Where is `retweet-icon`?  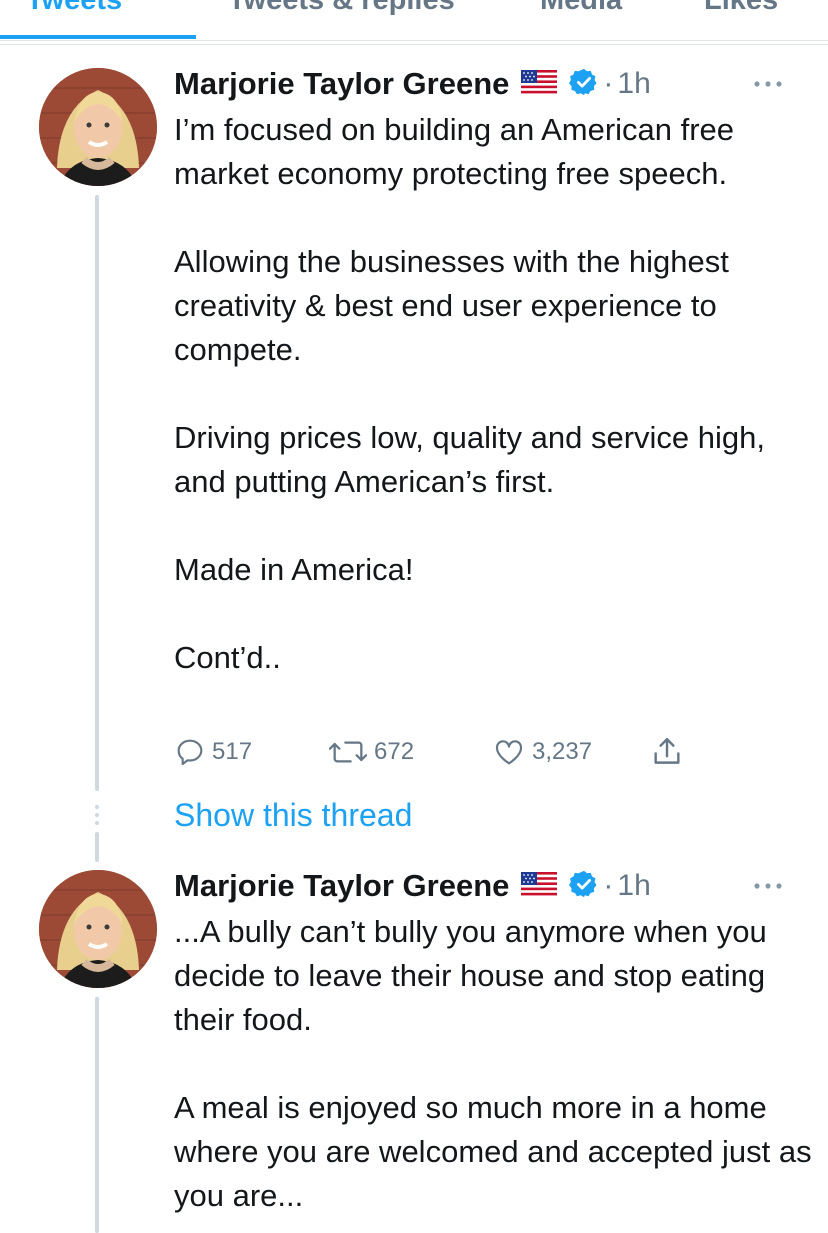
retweet-icon is located at coordinates (348, 752).